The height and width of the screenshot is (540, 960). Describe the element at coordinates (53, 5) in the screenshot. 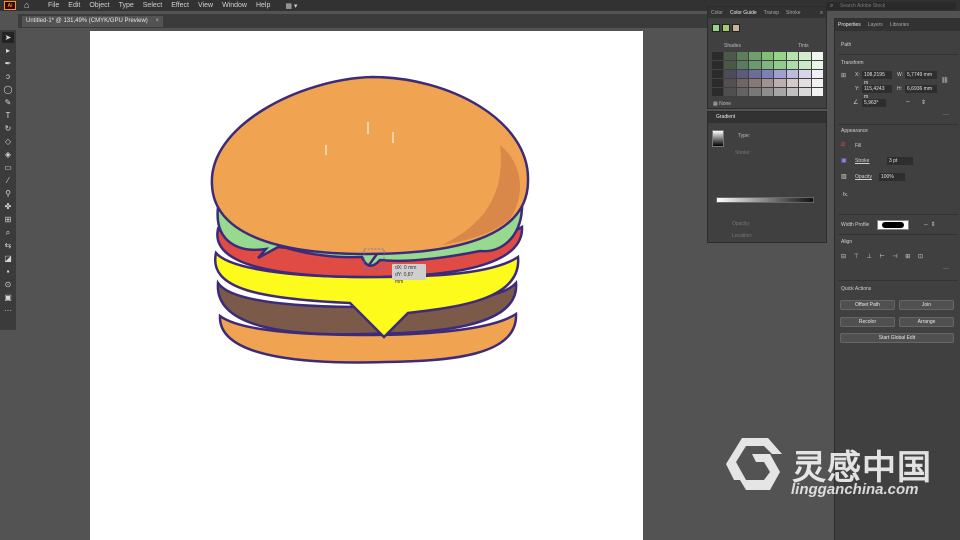

I see `menu-file: File` at that location.